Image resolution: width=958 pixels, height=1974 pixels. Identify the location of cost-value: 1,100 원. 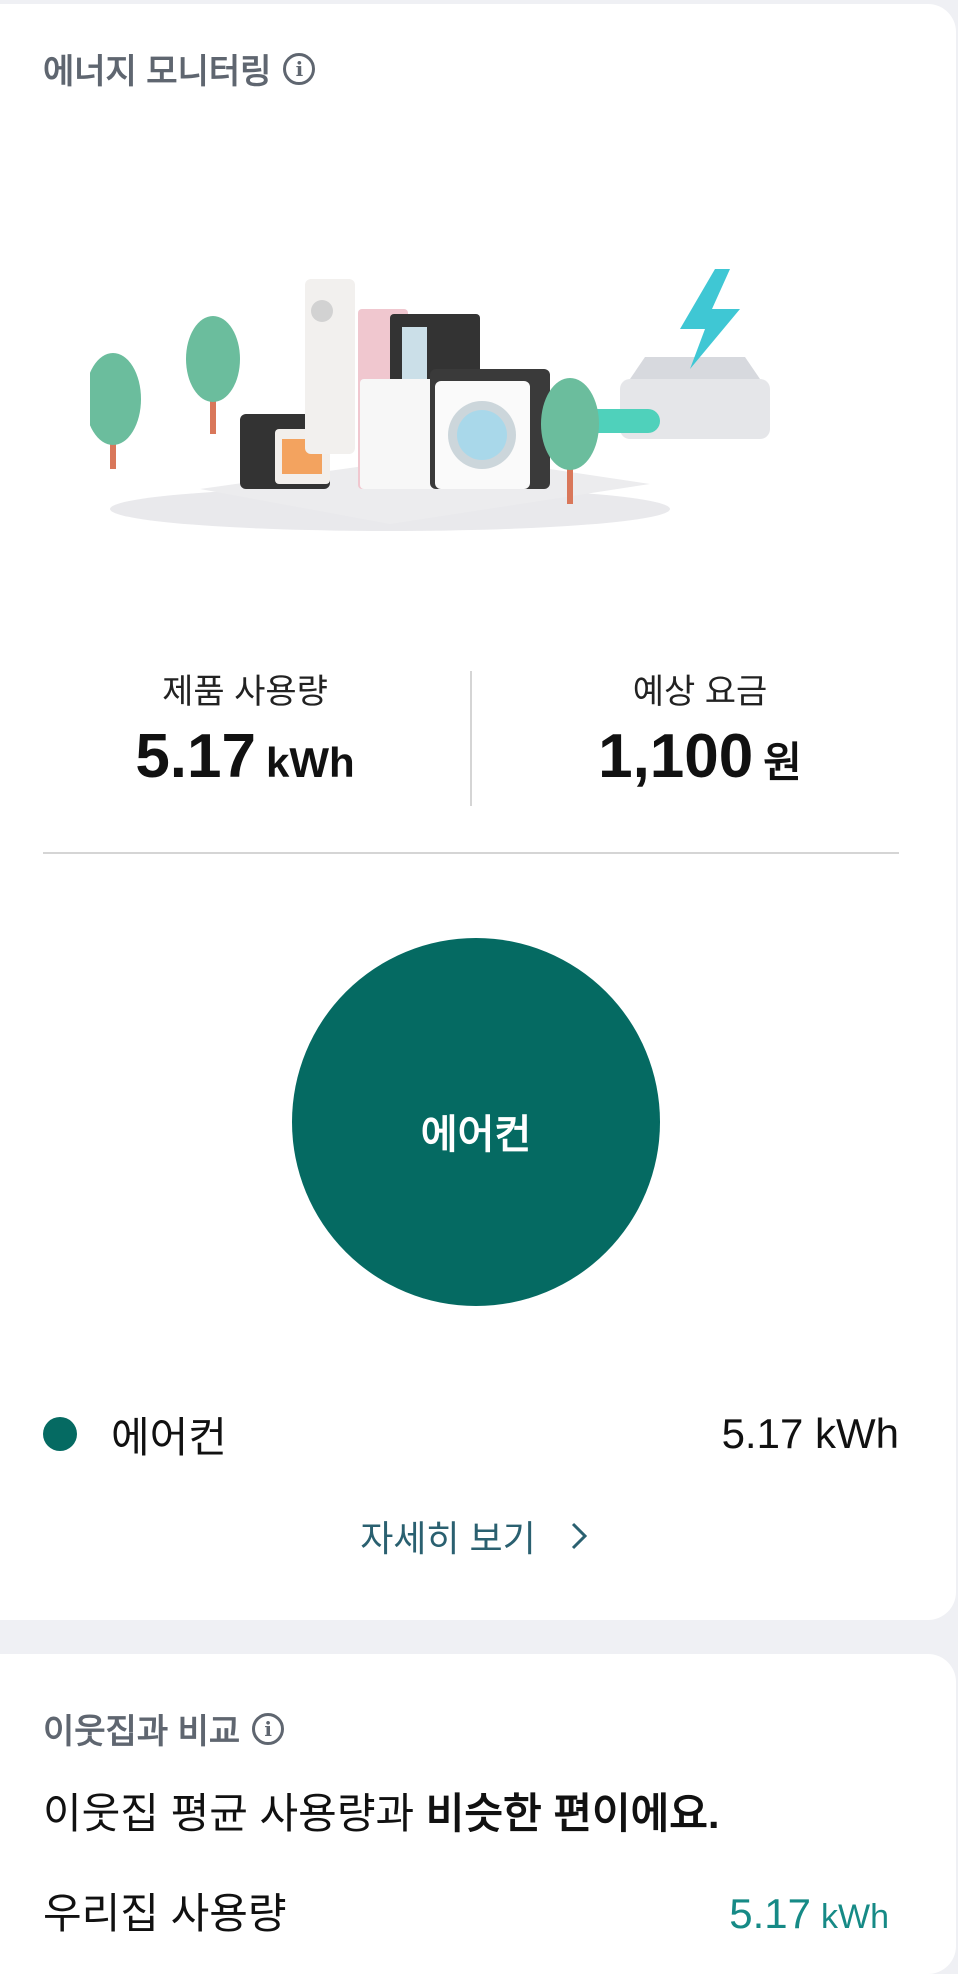
(700, 756).